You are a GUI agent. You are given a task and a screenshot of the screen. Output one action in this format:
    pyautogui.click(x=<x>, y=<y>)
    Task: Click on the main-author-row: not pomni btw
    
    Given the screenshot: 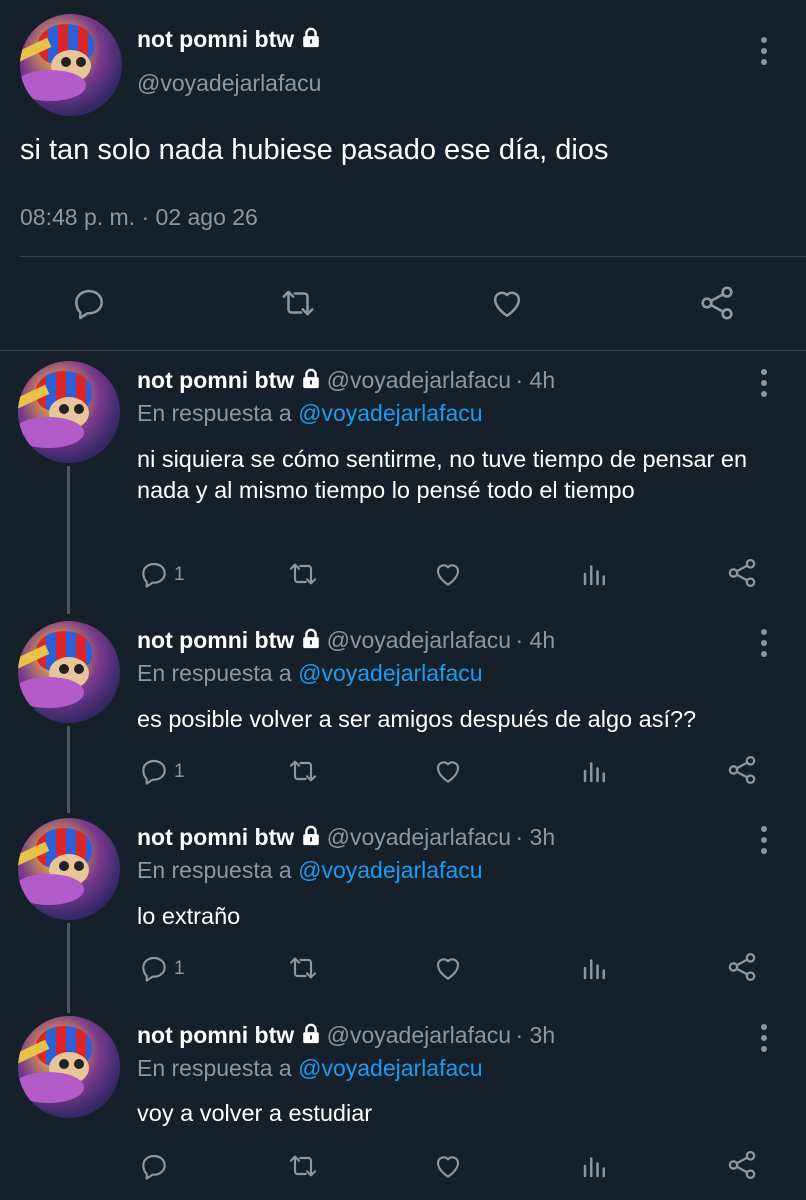 What is the action you would take?
    pyautogui.click(x=229, y=40)
    